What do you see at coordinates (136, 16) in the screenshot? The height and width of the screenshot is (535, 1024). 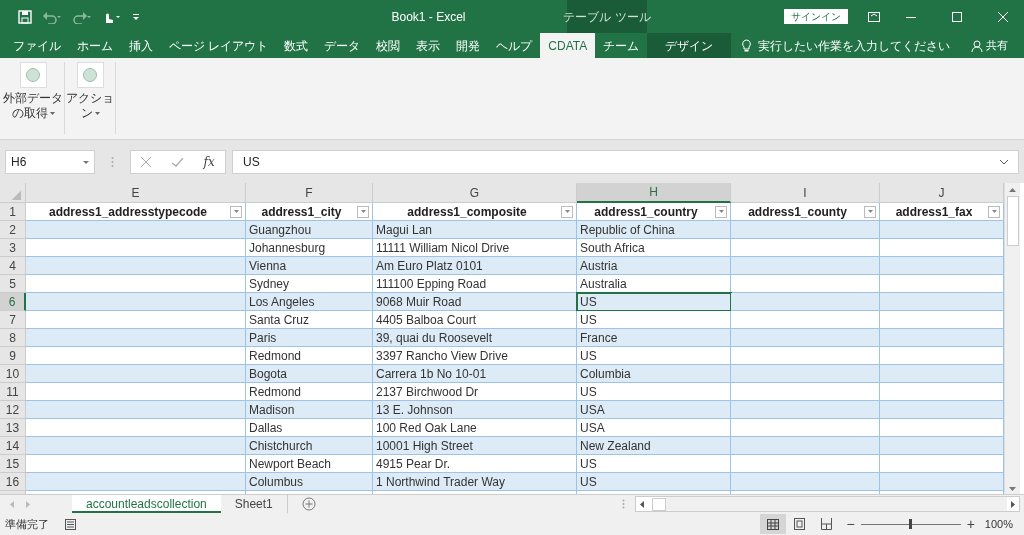 I see `customize-icon` at bounding box center [136, 16].